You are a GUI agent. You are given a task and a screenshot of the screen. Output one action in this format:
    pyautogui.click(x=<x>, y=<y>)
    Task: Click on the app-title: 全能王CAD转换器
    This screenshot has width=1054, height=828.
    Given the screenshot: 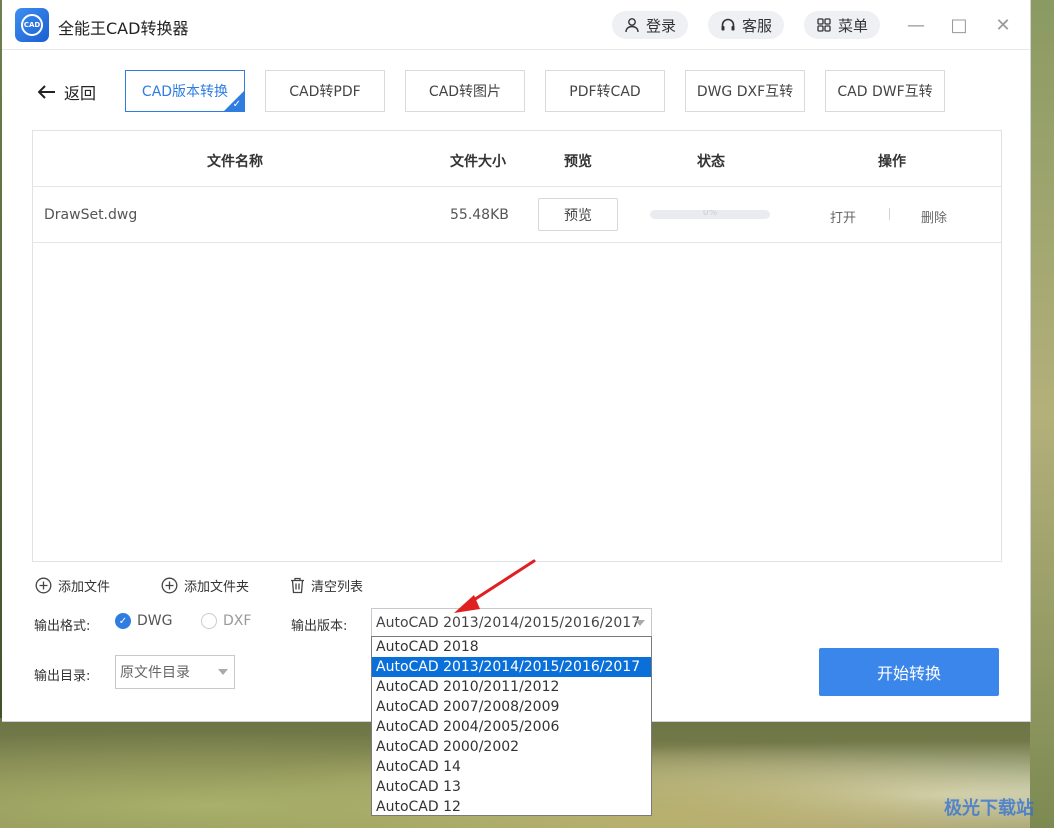 What is the action you would take?
    pyautogui.click(x=123, y=28)
    